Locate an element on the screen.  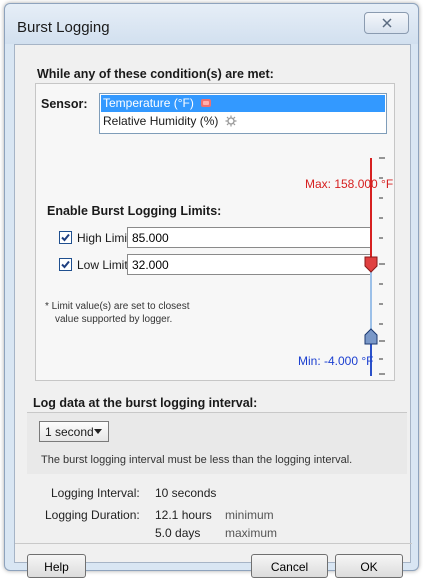
burst-interval-dropdown: 1 second is located at coordinates (74, 431).